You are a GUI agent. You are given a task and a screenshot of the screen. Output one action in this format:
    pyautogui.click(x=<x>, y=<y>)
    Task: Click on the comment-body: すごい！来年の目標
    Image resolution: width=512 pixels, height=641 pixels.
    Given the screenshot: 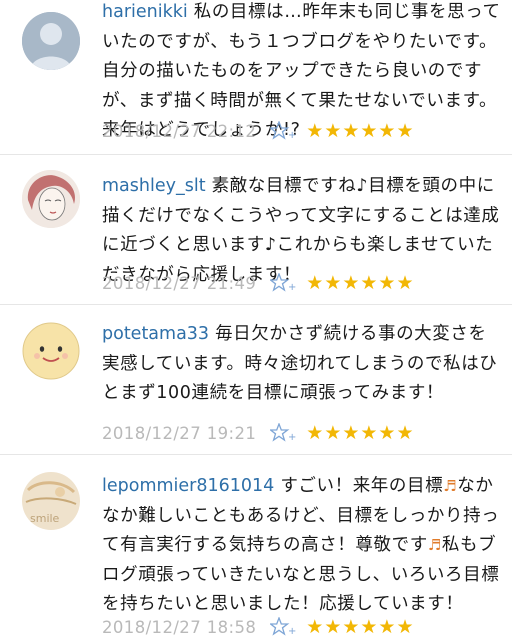 What is the action you would take?
    pyautogui.click(x=362, y=486)
    